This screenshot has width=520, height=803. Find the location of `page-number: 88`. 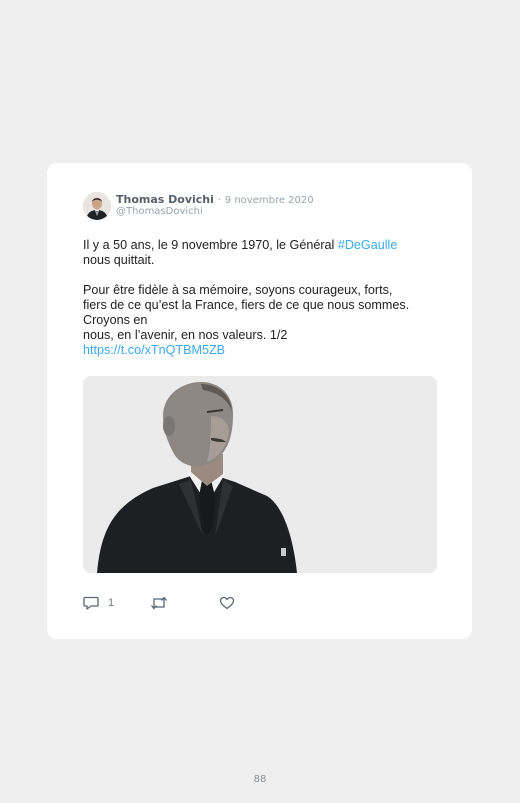

page-number: 88 is located at coordinates (260, 779).